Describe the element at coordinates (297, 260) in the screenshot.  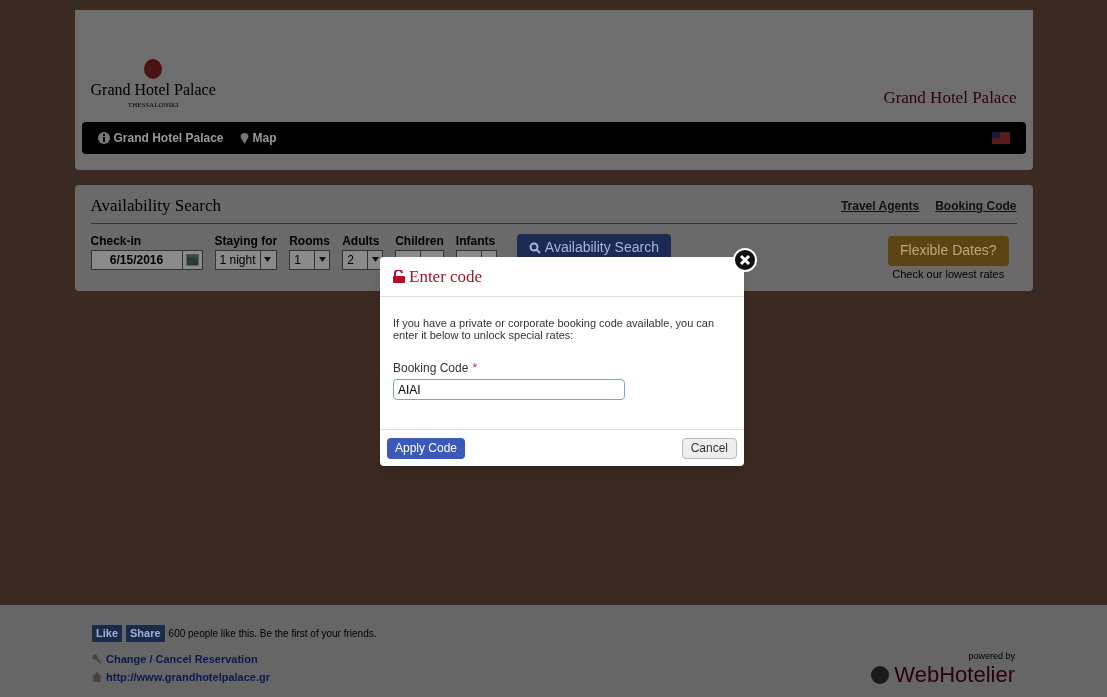
I see `select-value: 1` at that location.